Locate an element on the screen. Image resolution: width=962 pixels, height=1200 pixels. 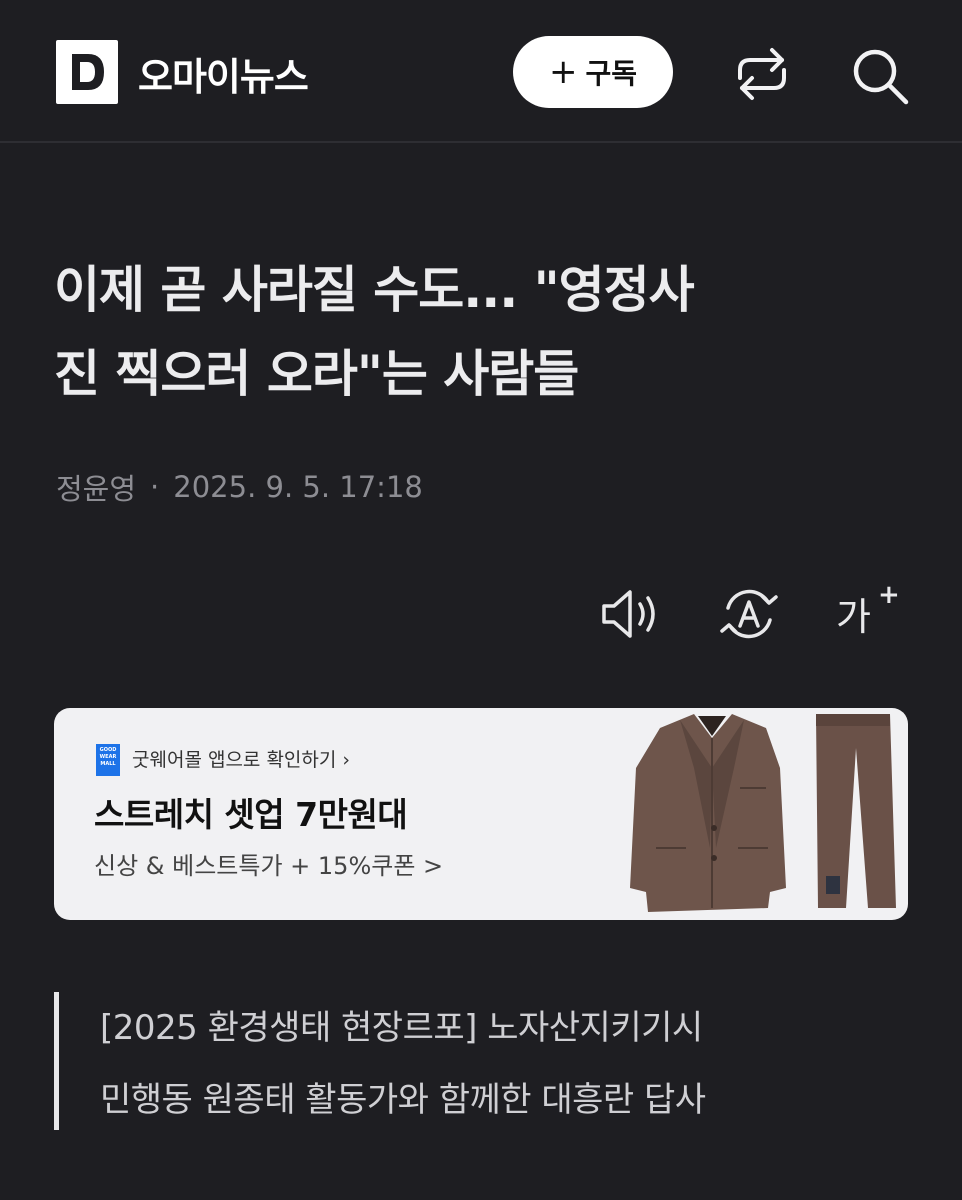
ad-brand-badge: GOOD WEAR MALL is located at coordinates (108, 760).